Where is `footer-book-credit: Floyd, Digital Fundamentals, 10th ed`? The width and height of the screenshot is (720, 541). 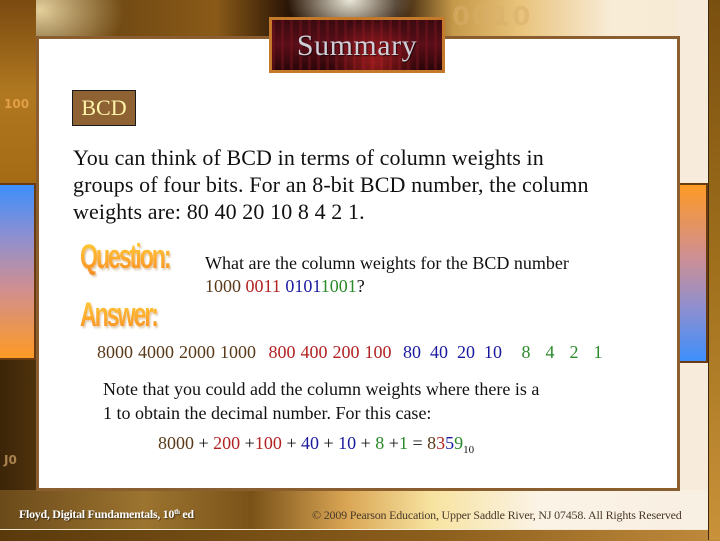
footer-book-credit: Floyd, Digital Fundamentals, 10th ed is located at coordinates (106, 514).